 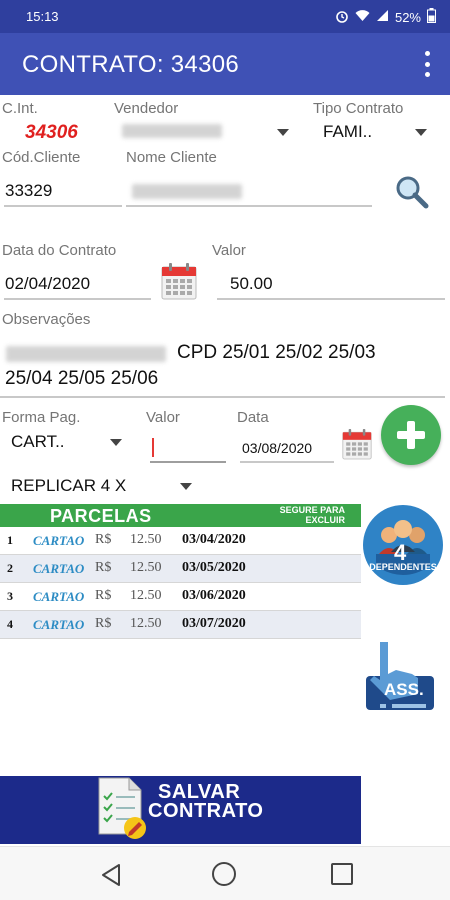 What do you see at coordinates (63, 206) in the screenshot?
I see `cod-cliente-underline` at bounding box center [63, 206].